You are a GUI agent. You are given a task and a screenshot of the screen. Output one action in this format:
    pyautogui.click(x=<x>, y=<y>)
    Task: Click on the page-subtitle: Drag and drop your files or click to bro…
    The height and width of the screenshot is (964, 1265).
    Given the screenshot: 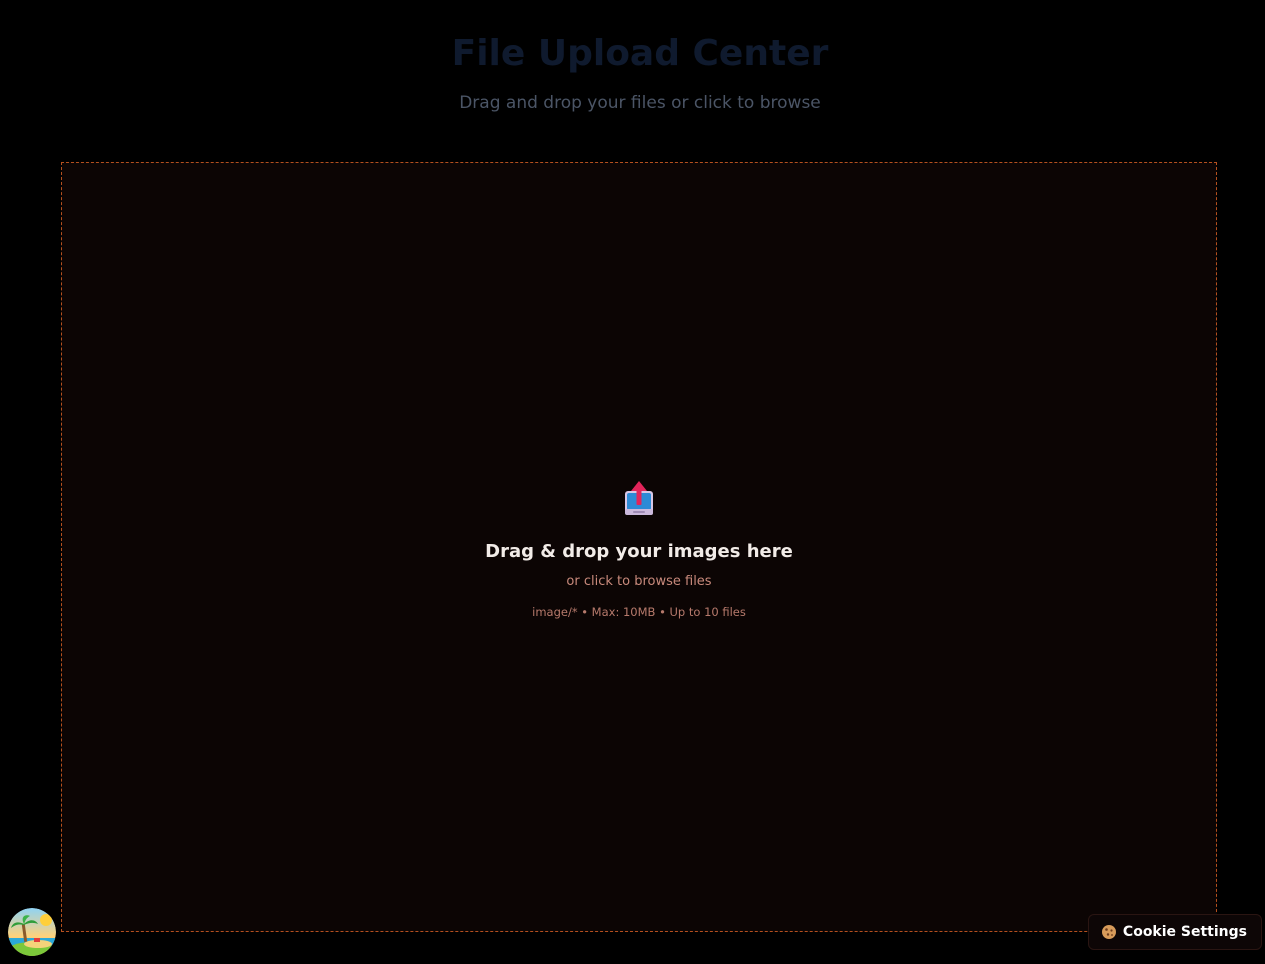 What is the action you would take?
    pyautogui.click(x=640, y=103)
    